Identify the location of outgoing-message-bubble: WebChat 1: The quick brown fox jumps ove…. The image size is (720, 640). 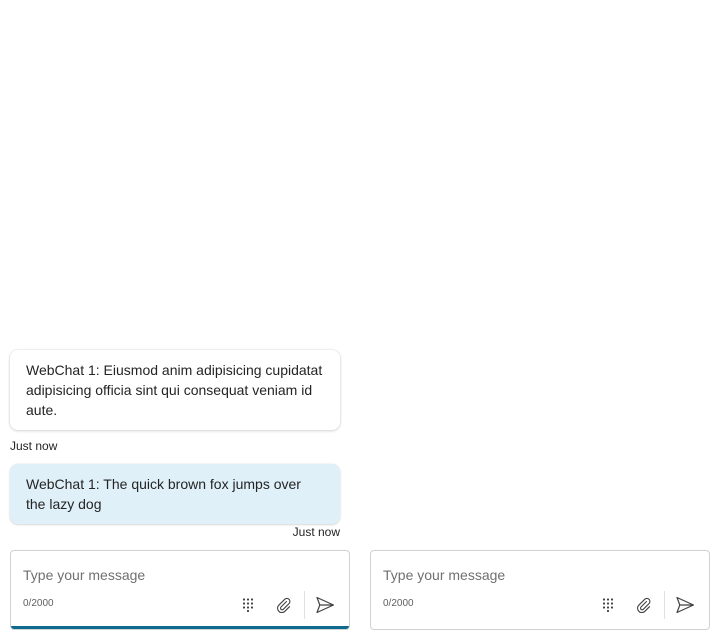
(175, 494).